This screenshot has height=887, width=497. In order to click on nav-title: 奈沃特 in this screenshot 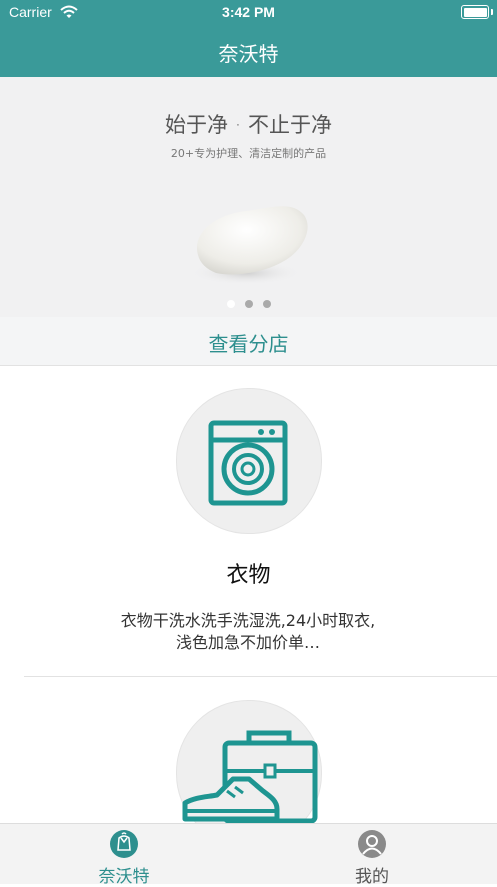, I will do `click(248, 54)`.